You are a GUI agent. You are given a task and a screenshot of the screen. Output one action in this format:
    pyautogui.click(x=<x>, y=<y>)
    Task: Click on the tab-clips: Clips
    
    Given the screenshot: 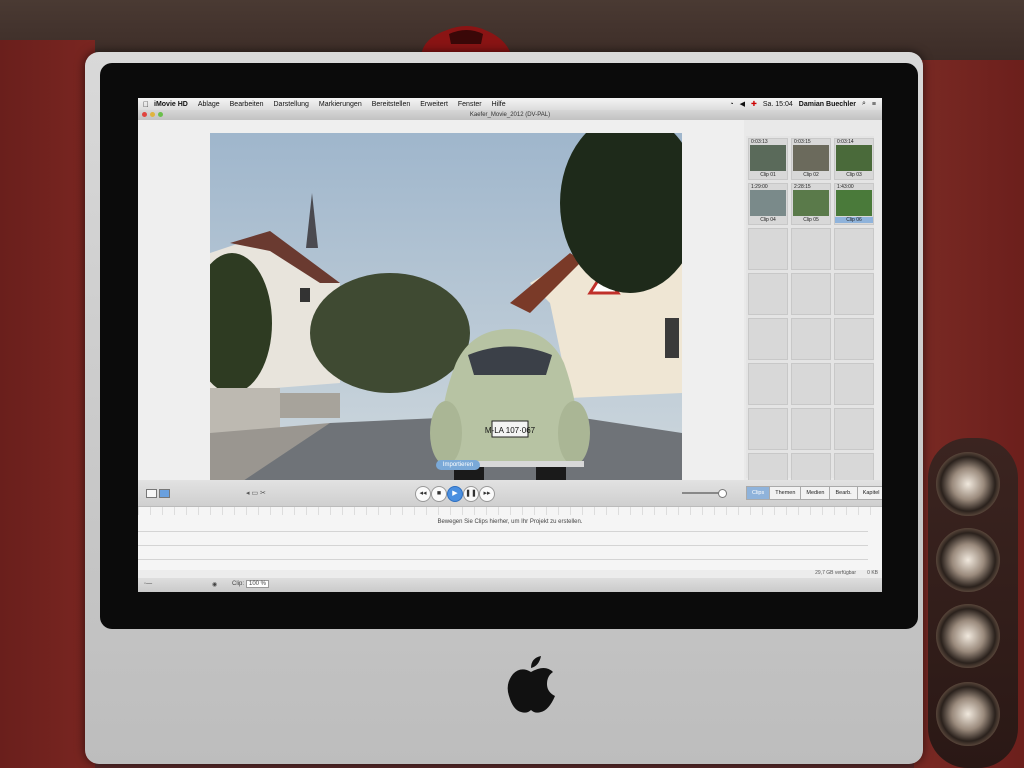 What is the action you would take?
    pyautogui.click(x=758, y=493)
    